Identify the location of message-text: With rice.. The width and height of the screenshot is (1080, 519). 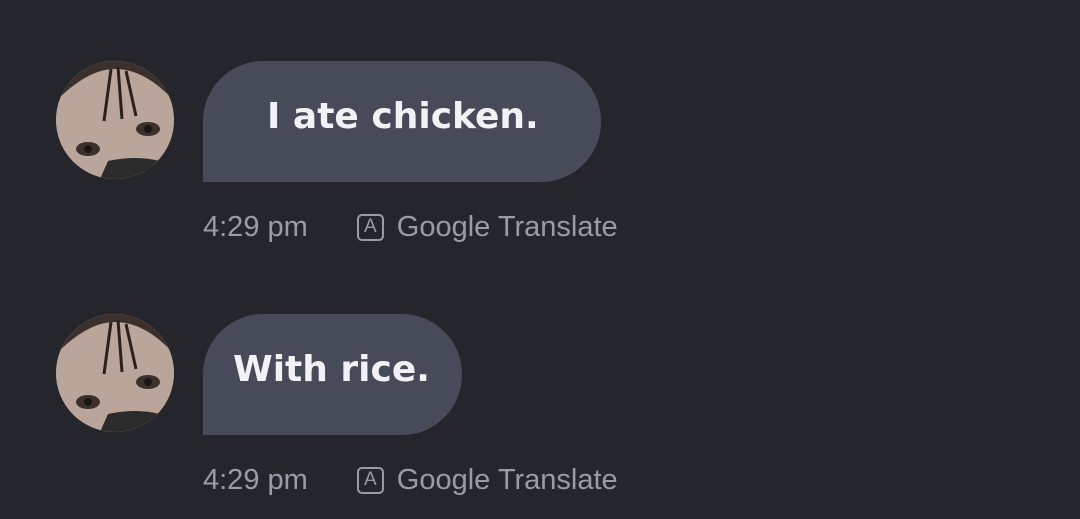
(331, 369).